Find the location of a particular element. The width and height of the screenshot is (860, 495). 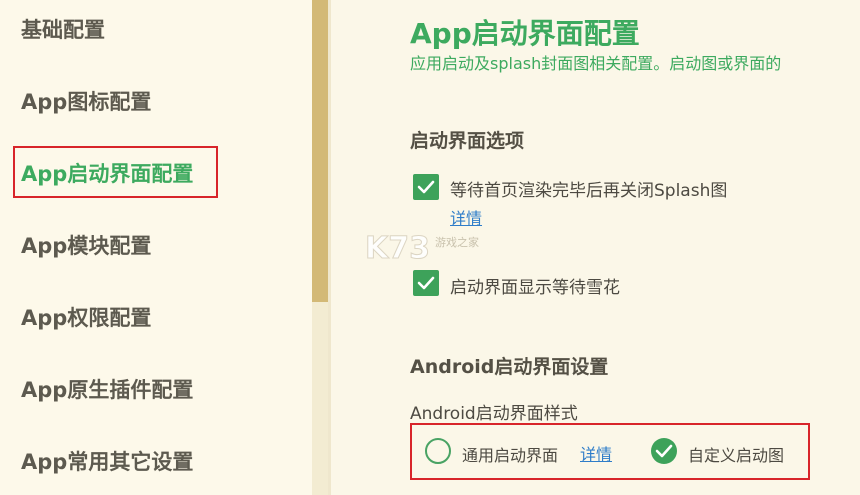

sidebar-item-app-module-config: App模块配置 is located at coordinates (86, 245).